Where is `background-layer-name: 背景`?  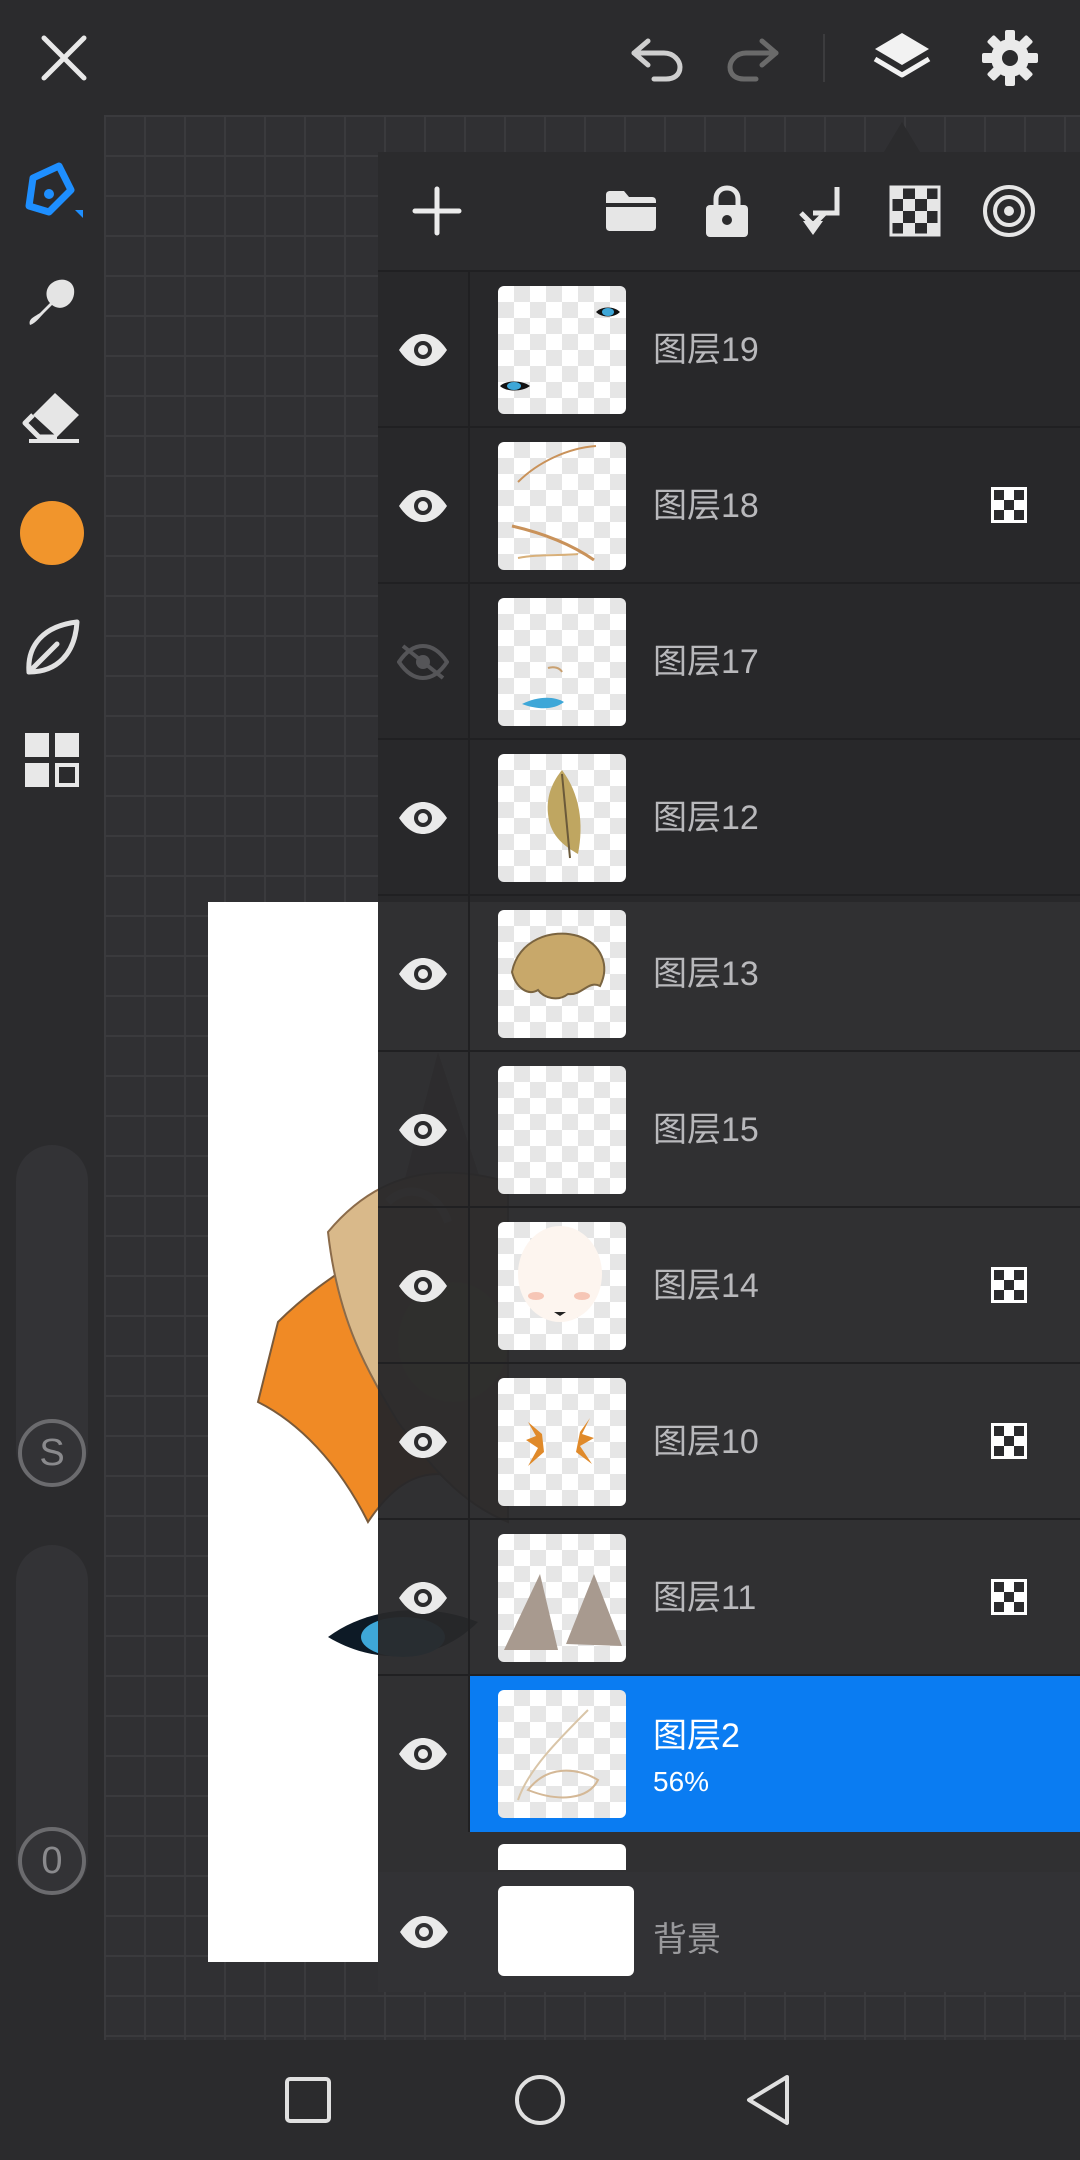 background-layer-name: 背景 is located at coordinates (687, 1940).